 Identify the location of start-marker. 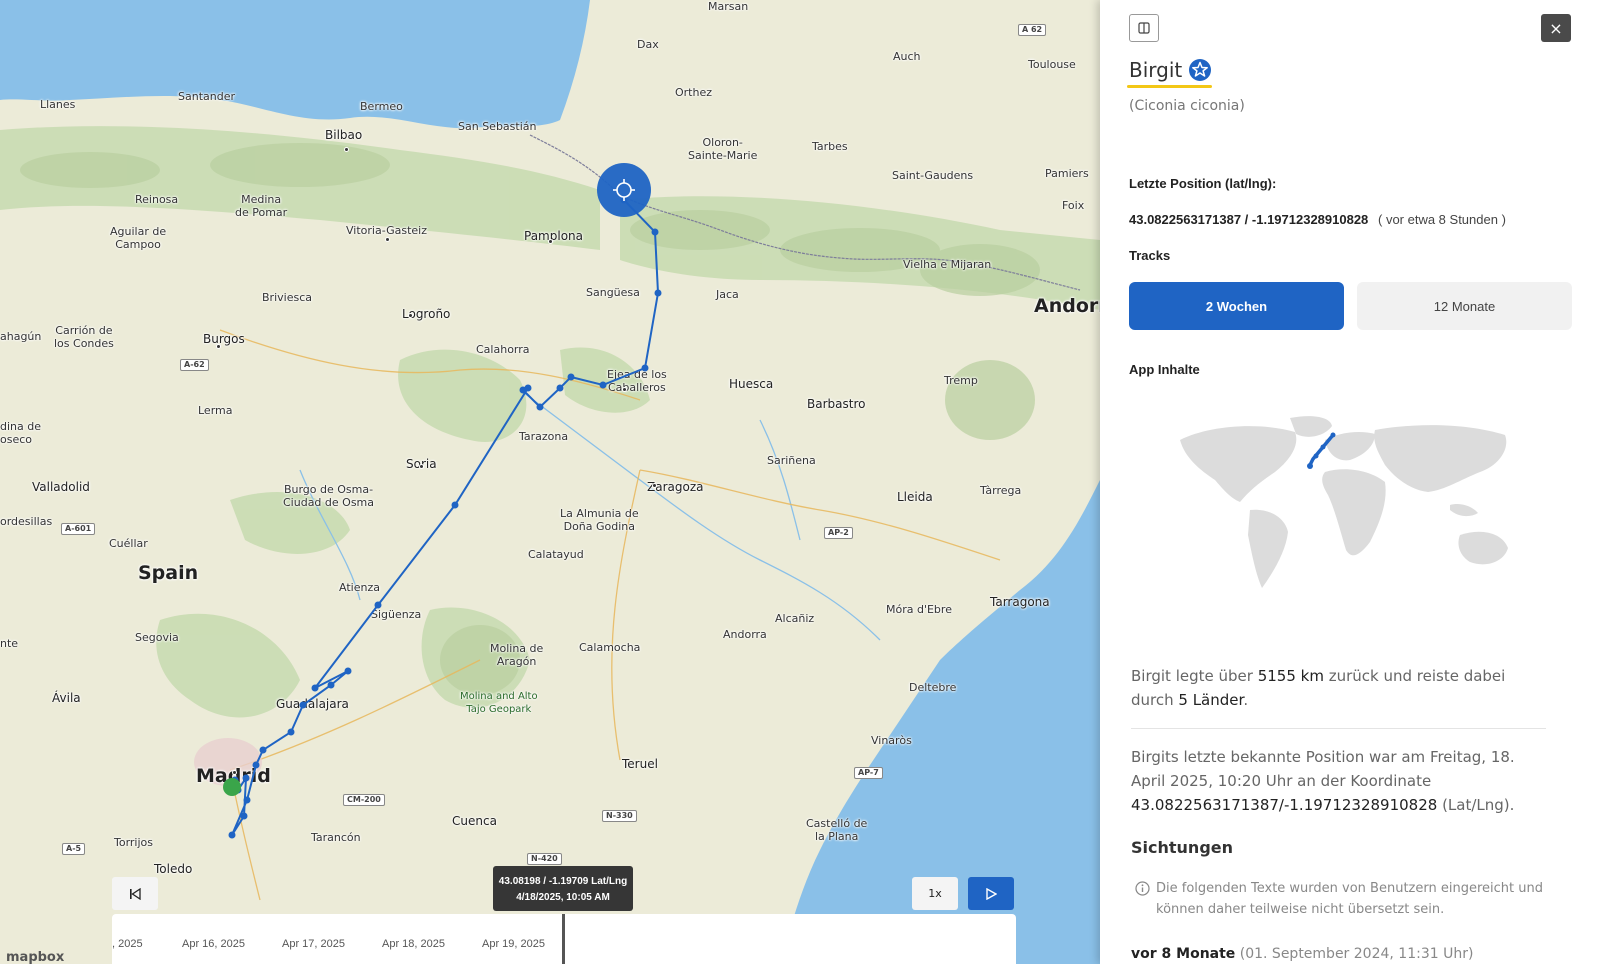
(232, 787).